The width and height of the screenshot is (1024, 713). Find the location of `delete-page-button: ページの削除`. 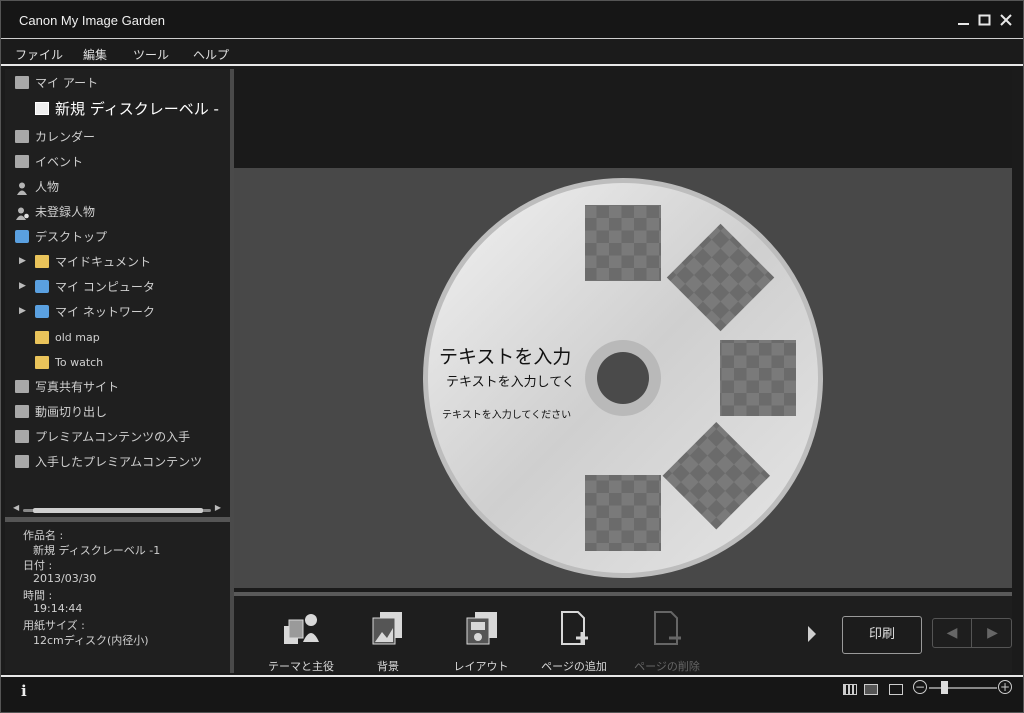

delete-page-button: ページの削除 is located at coordinates (667, 636).